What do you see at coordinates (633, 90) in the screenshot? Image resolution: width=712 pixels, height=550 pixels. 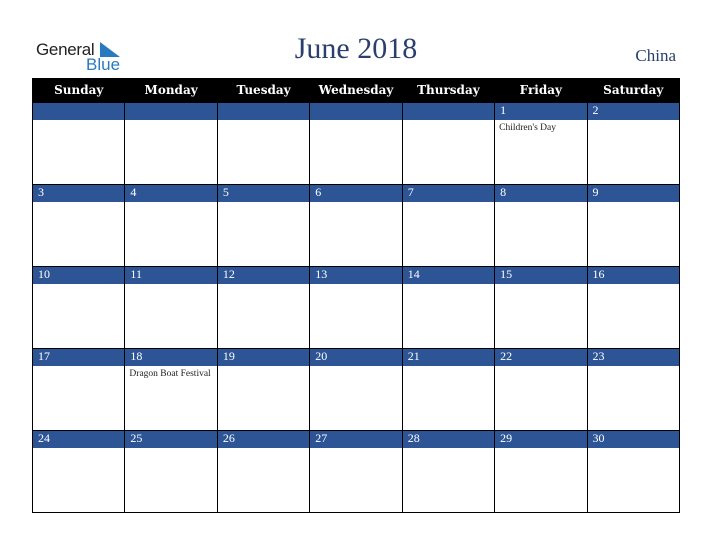 I see `weekday-header-saturday: Saturday` at bounding box center [633, 90].